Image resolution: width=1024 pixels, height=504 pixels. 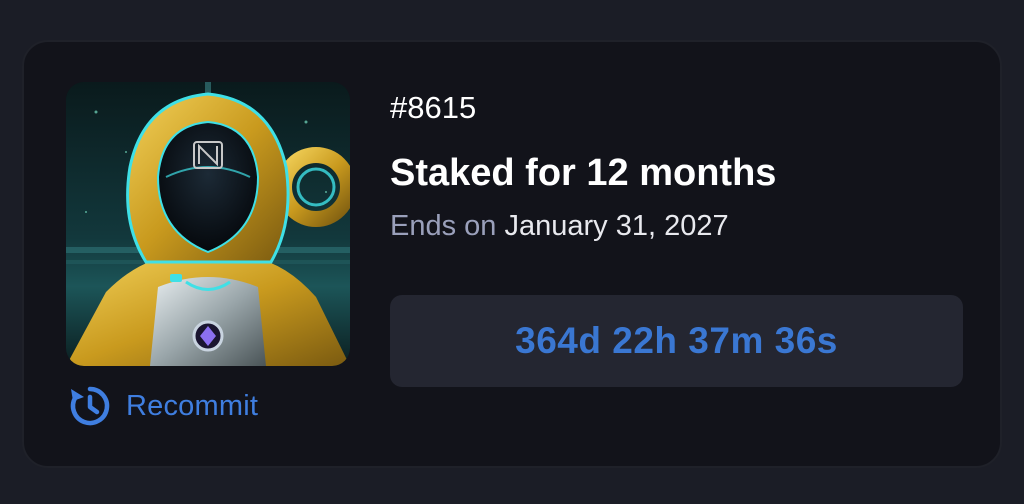 I want to click on token-id: #8615, so click(x=433, y=107).